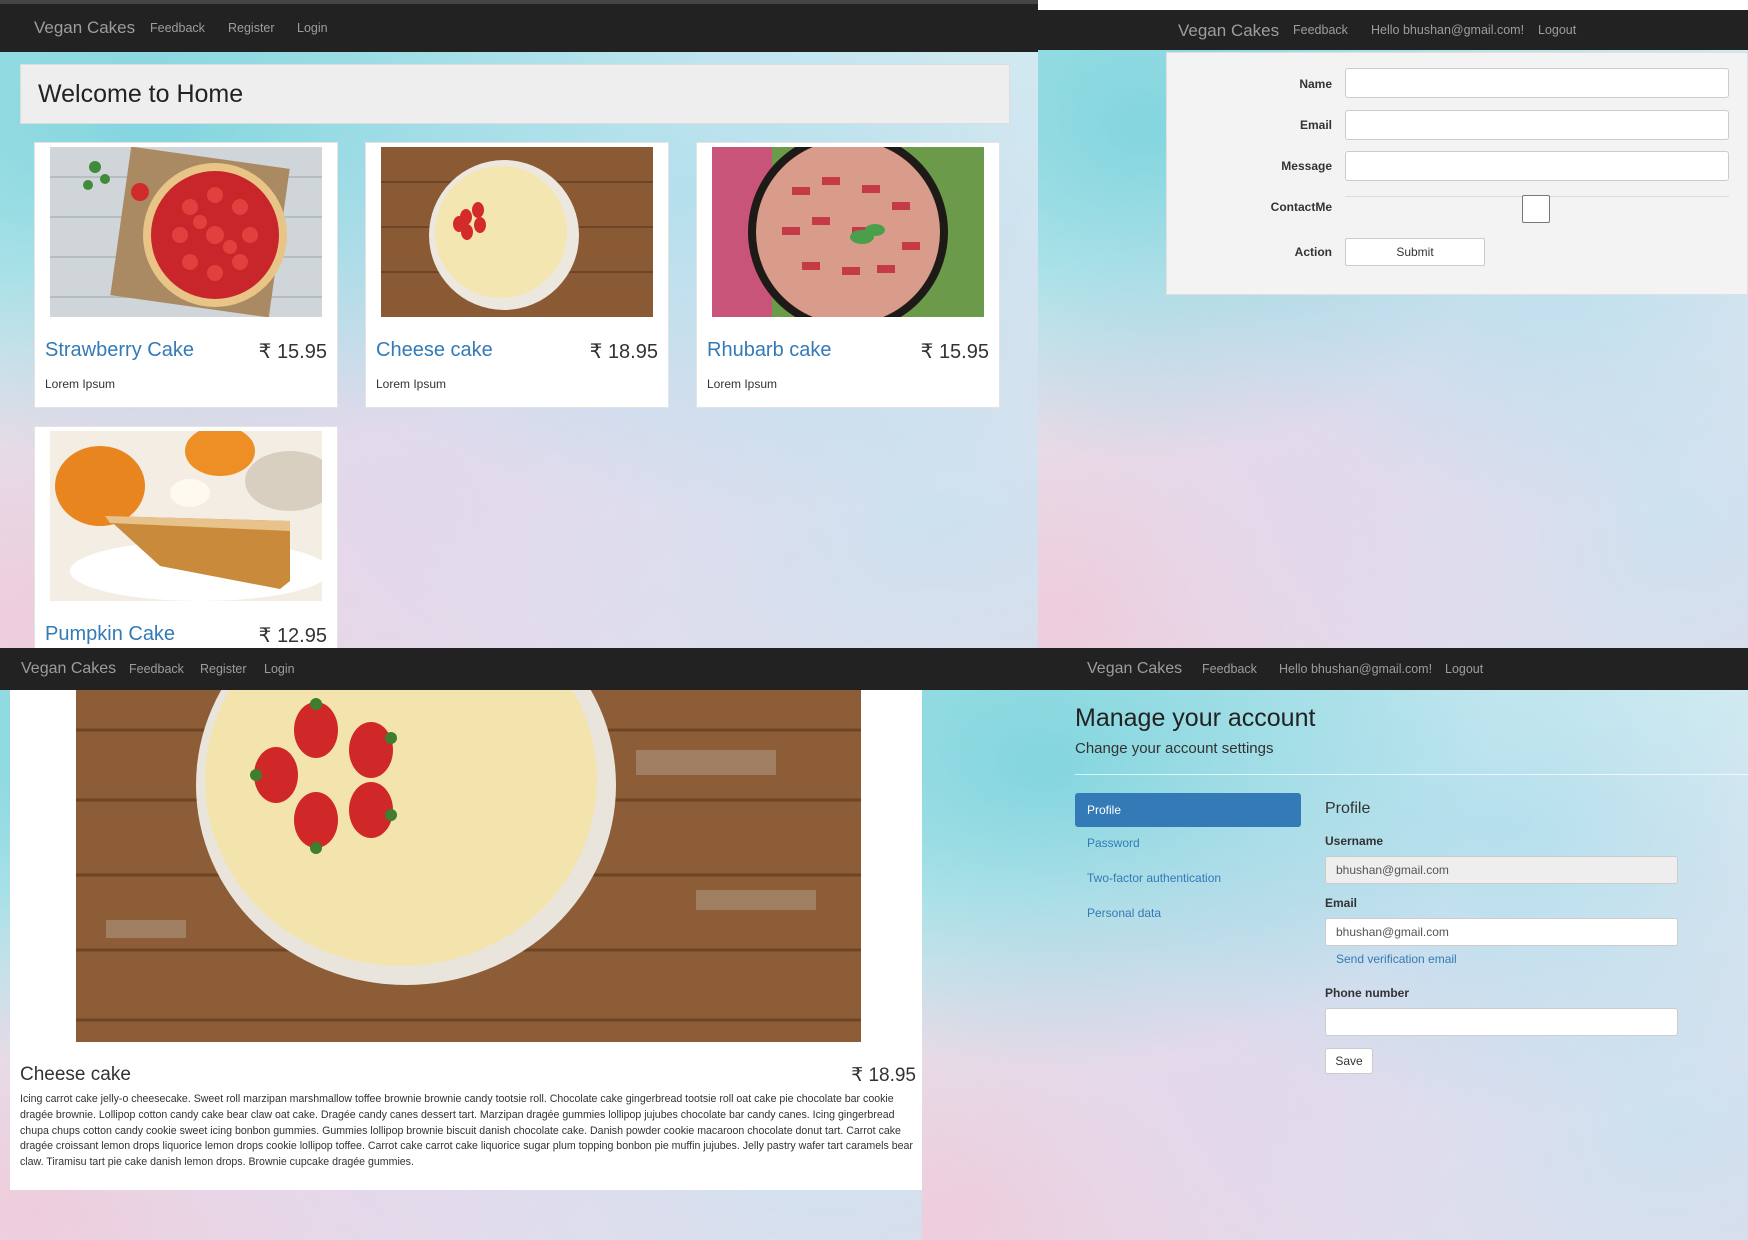 The width and height of the screenshot is (1748, 1240). Describe the element at coordinates (1367, 993) in the screenshot. I see `phone-label: Phone number` at that location.